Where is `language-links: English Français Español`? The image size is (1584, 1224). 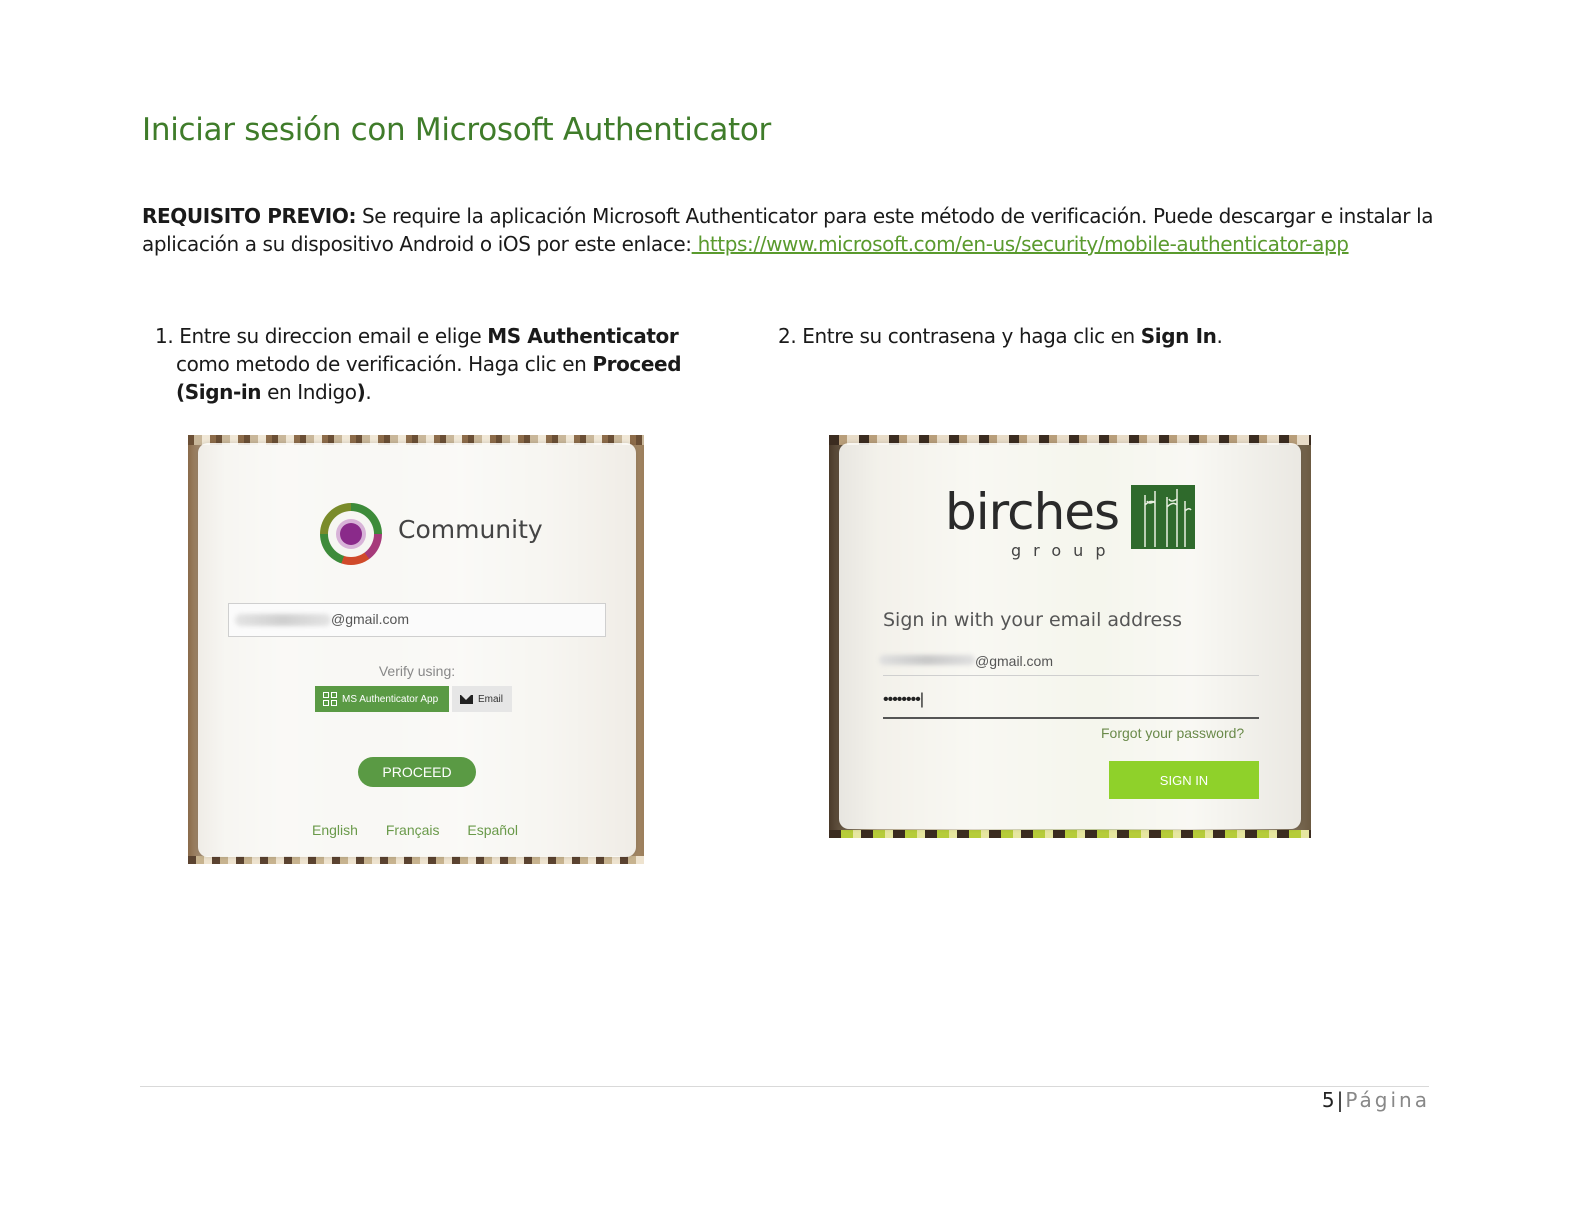
language-links: English Français Español is located at coordinates (427, 830).